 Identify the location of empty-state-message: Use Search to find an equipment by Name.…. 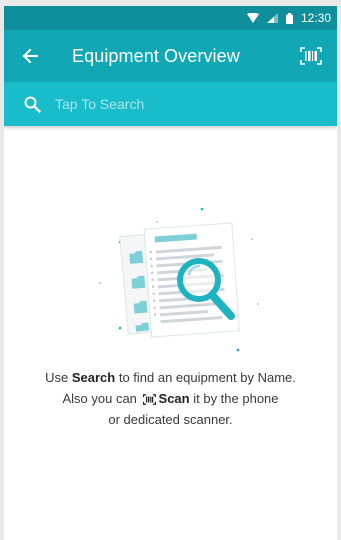
(170, 398).